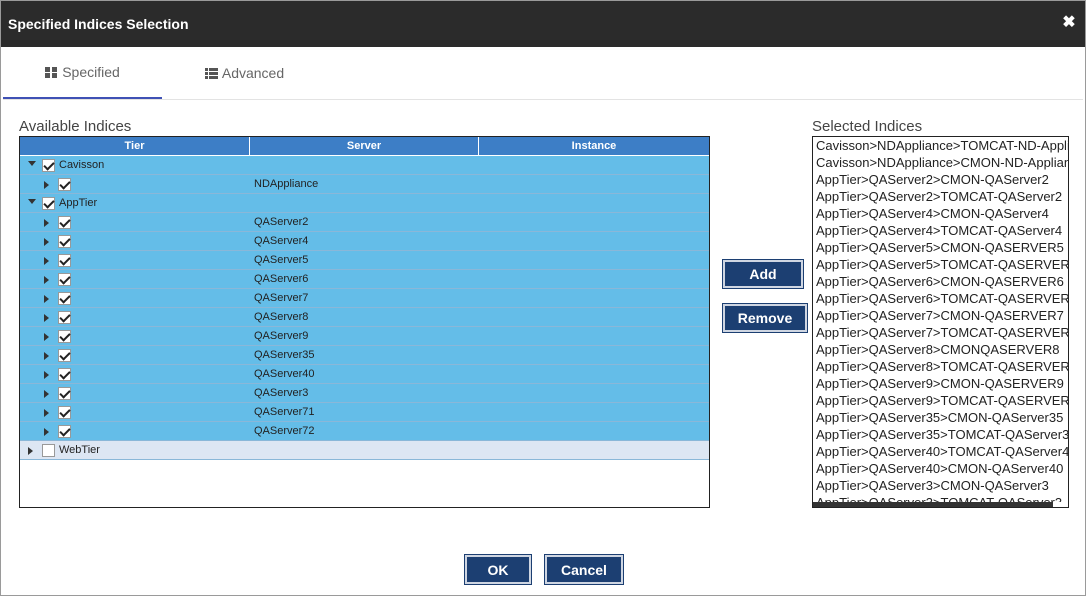 This screenshot has width=1086, height=596. Describe the element at coordinates (79, 450) in the screenshot. I see `tree-row-label: WebTier` at that location.